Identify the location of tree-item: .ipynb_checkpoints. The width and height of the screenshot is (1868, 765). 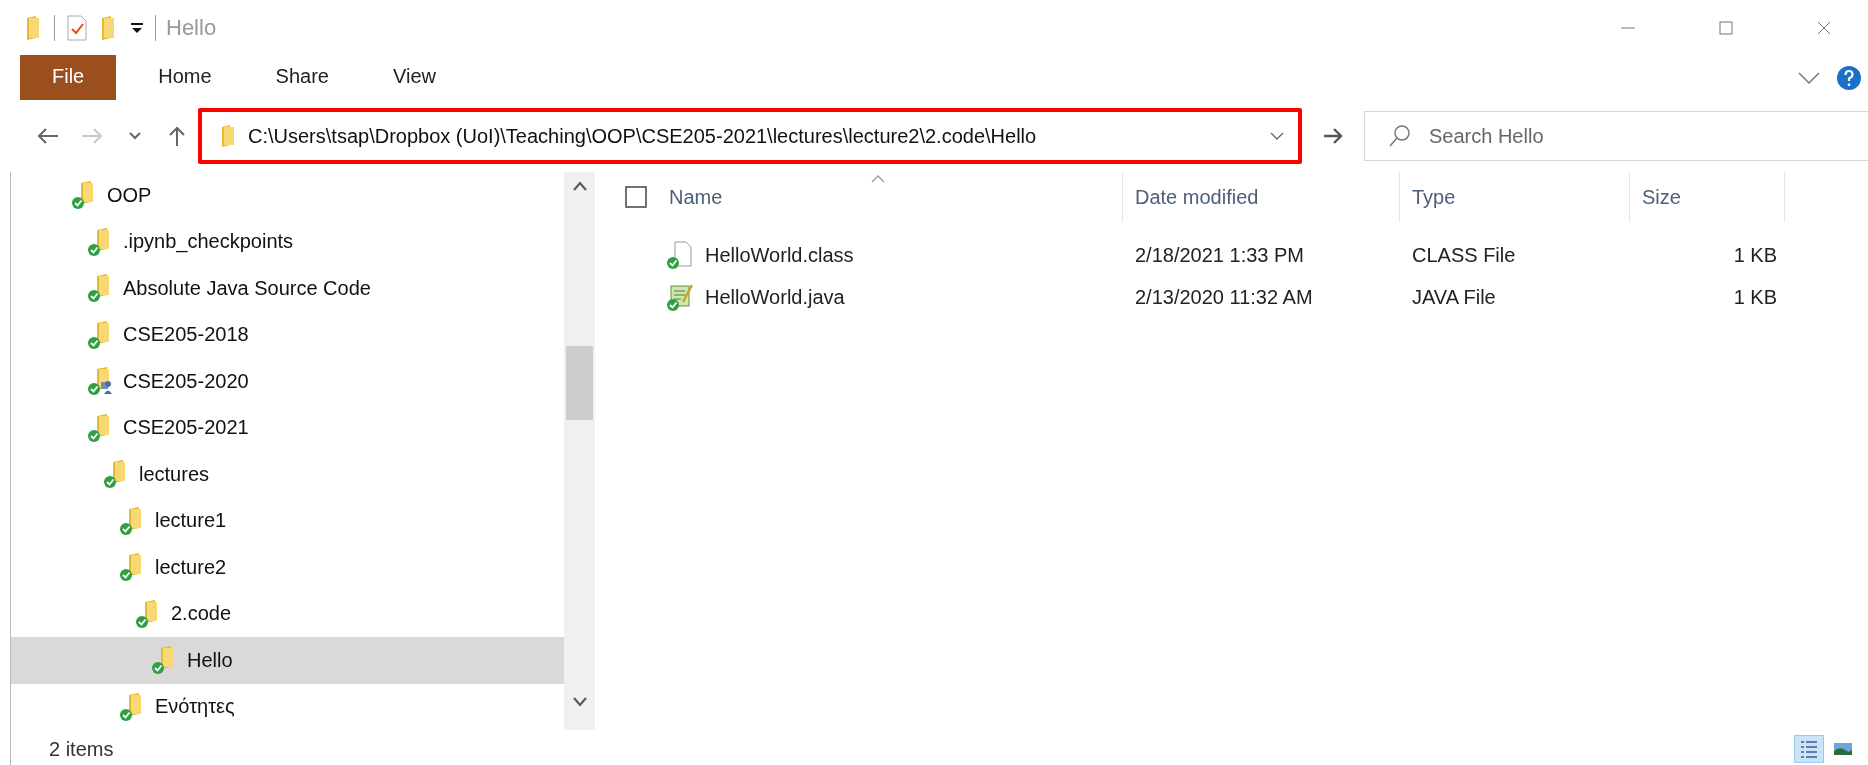
(287, 241).